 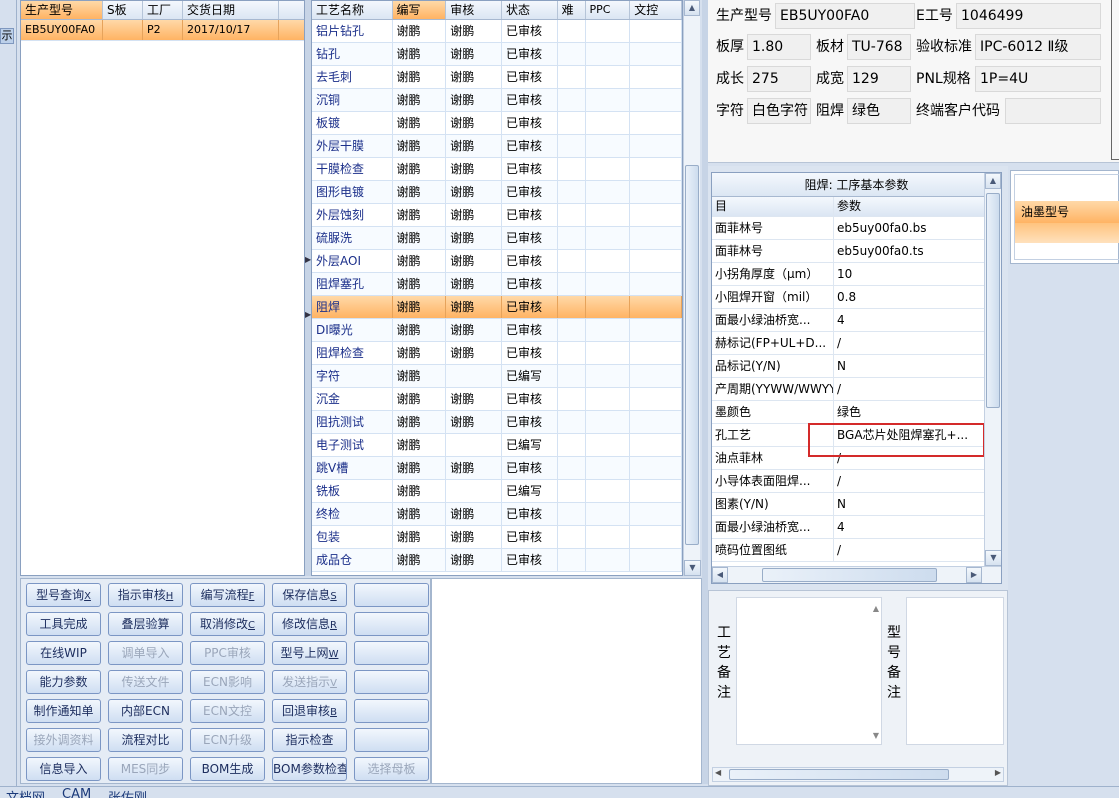 I want to click on process-scrollbar: ▲ ▼, so click(x=692, y=288).